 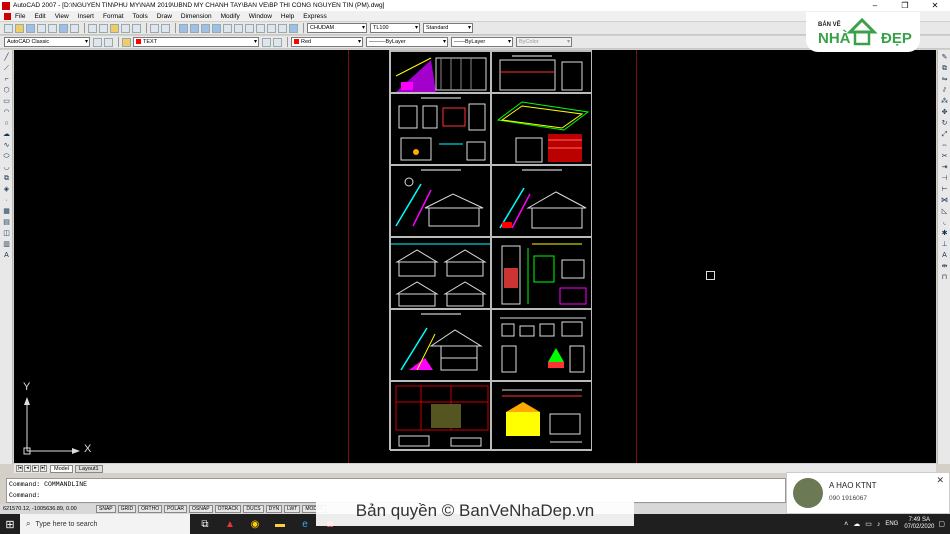 What do you see at coordinates (47, 42) in the screenshot?
I see `workspace-select: AutoCAD Classic` at bounding box center [47, 42].